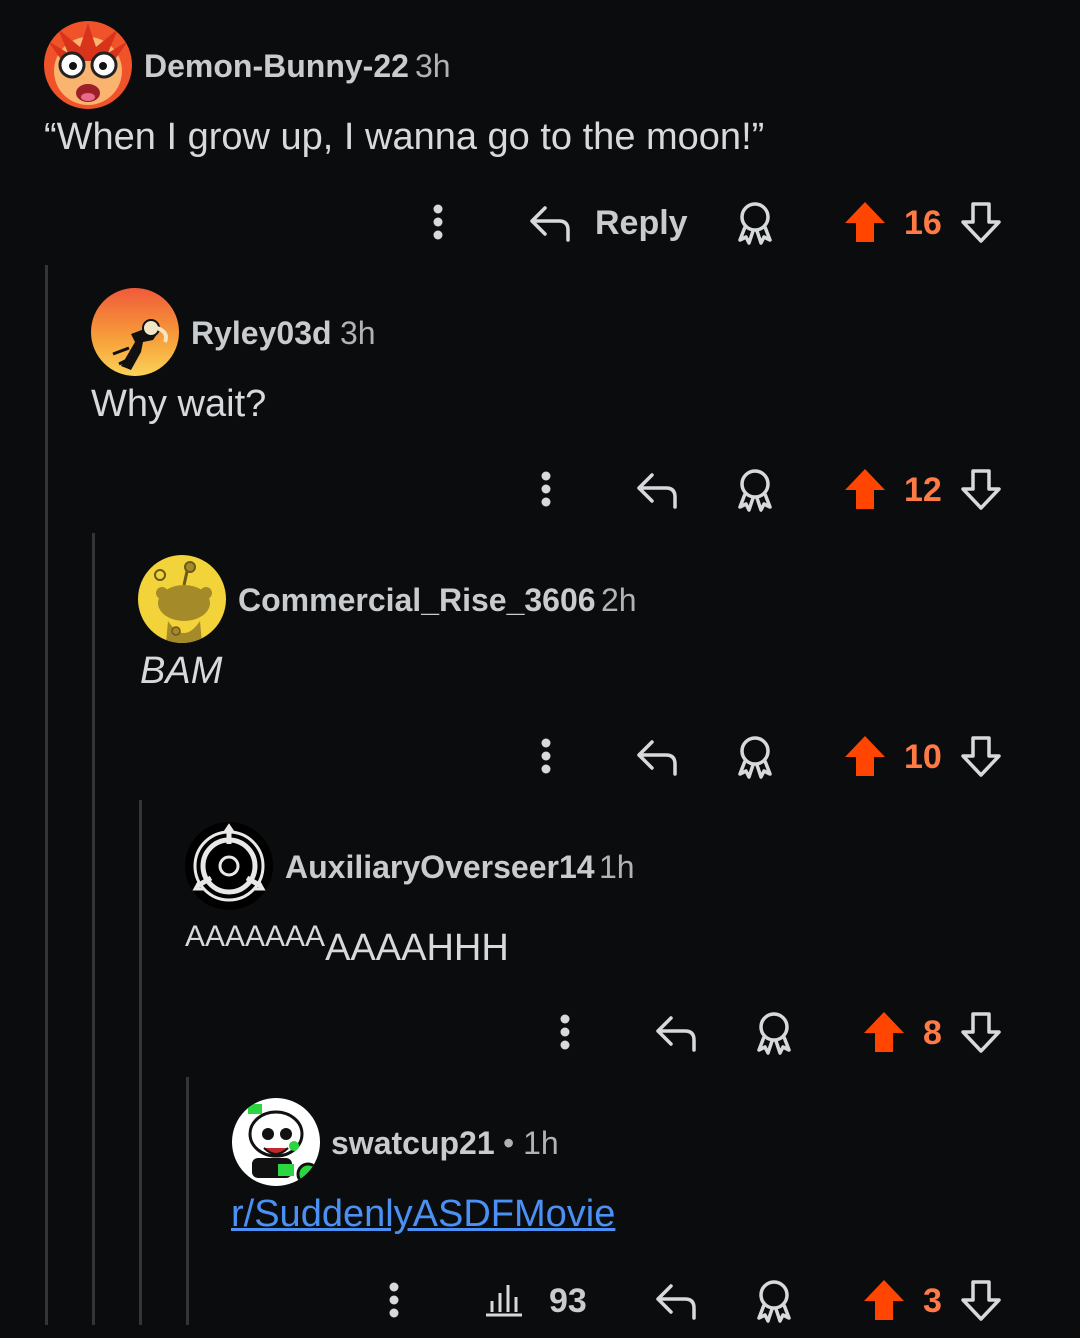  Describe the element at coordinates (276, 66) in the screenshot. I see `author-name: Demon-Bunny-22` at that location.